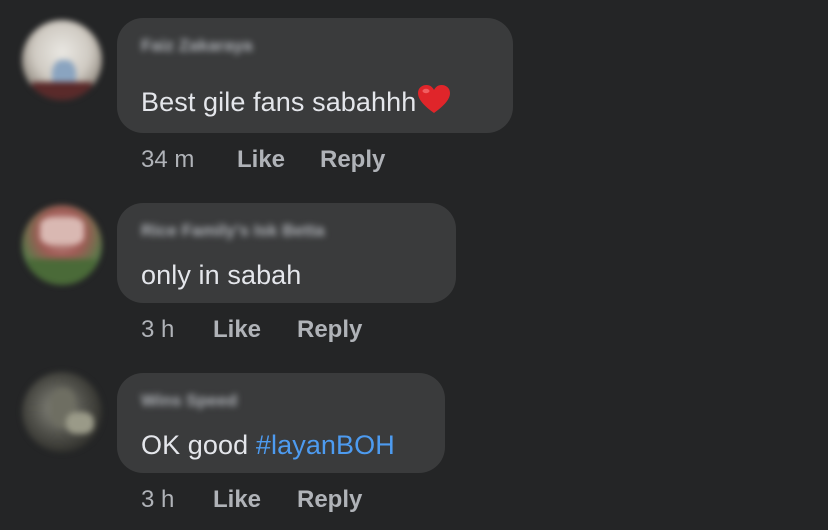  Describe the element at coordinates (198, 445) in the screenshot. I see `comment-body: OK good` at that location.